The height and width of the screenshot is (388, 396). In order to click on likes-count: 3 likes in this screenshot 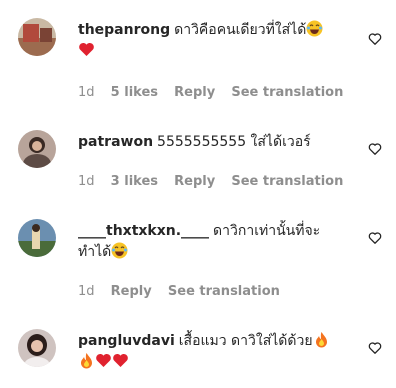, I will do `click(134, 181)`.